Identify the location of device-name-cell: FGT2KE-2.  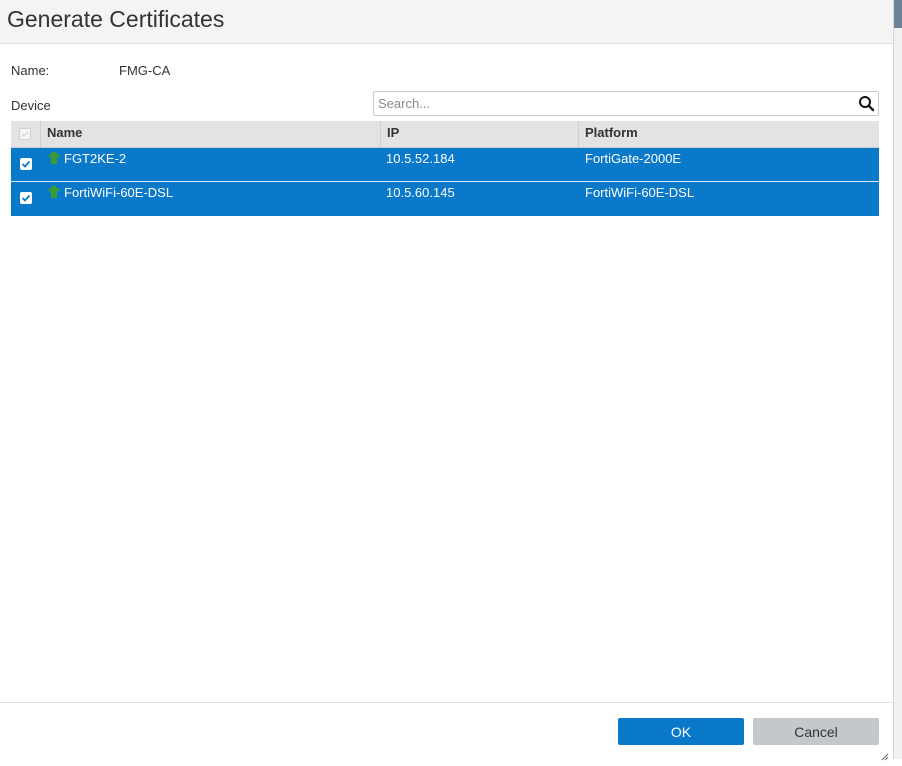
(86, 159).